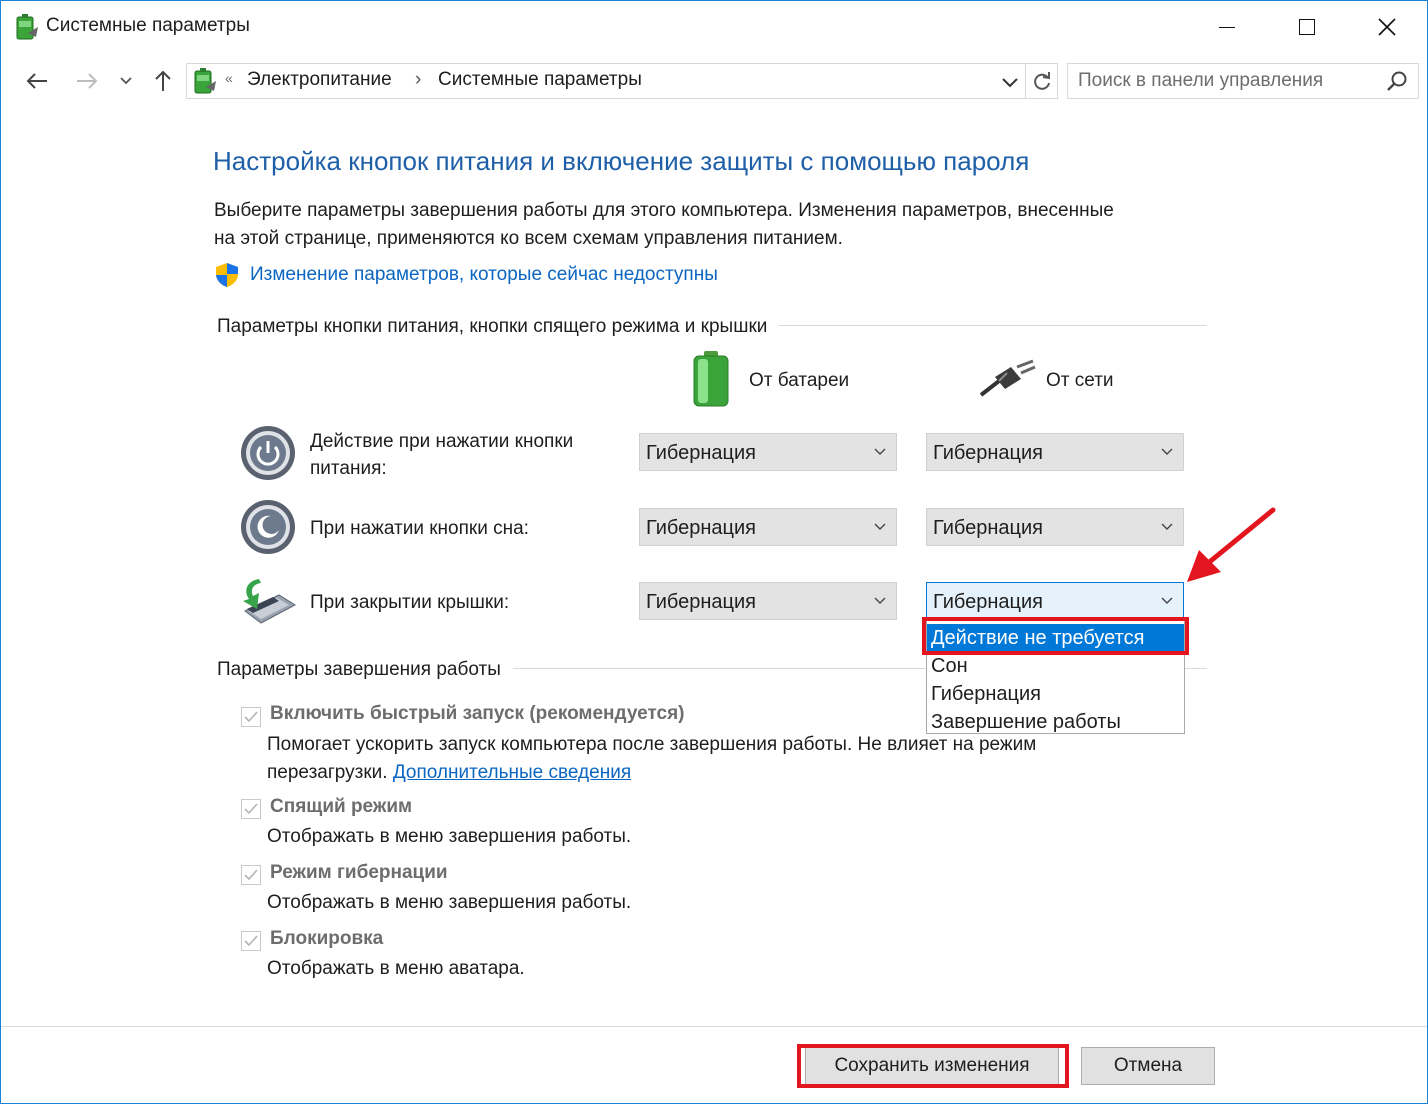 The image size is (1428, 1104). What do you see at coordinates (714, 27) in the screenshot?
I see `title-bar: Системные параметры` at bounding box center [714, 27].